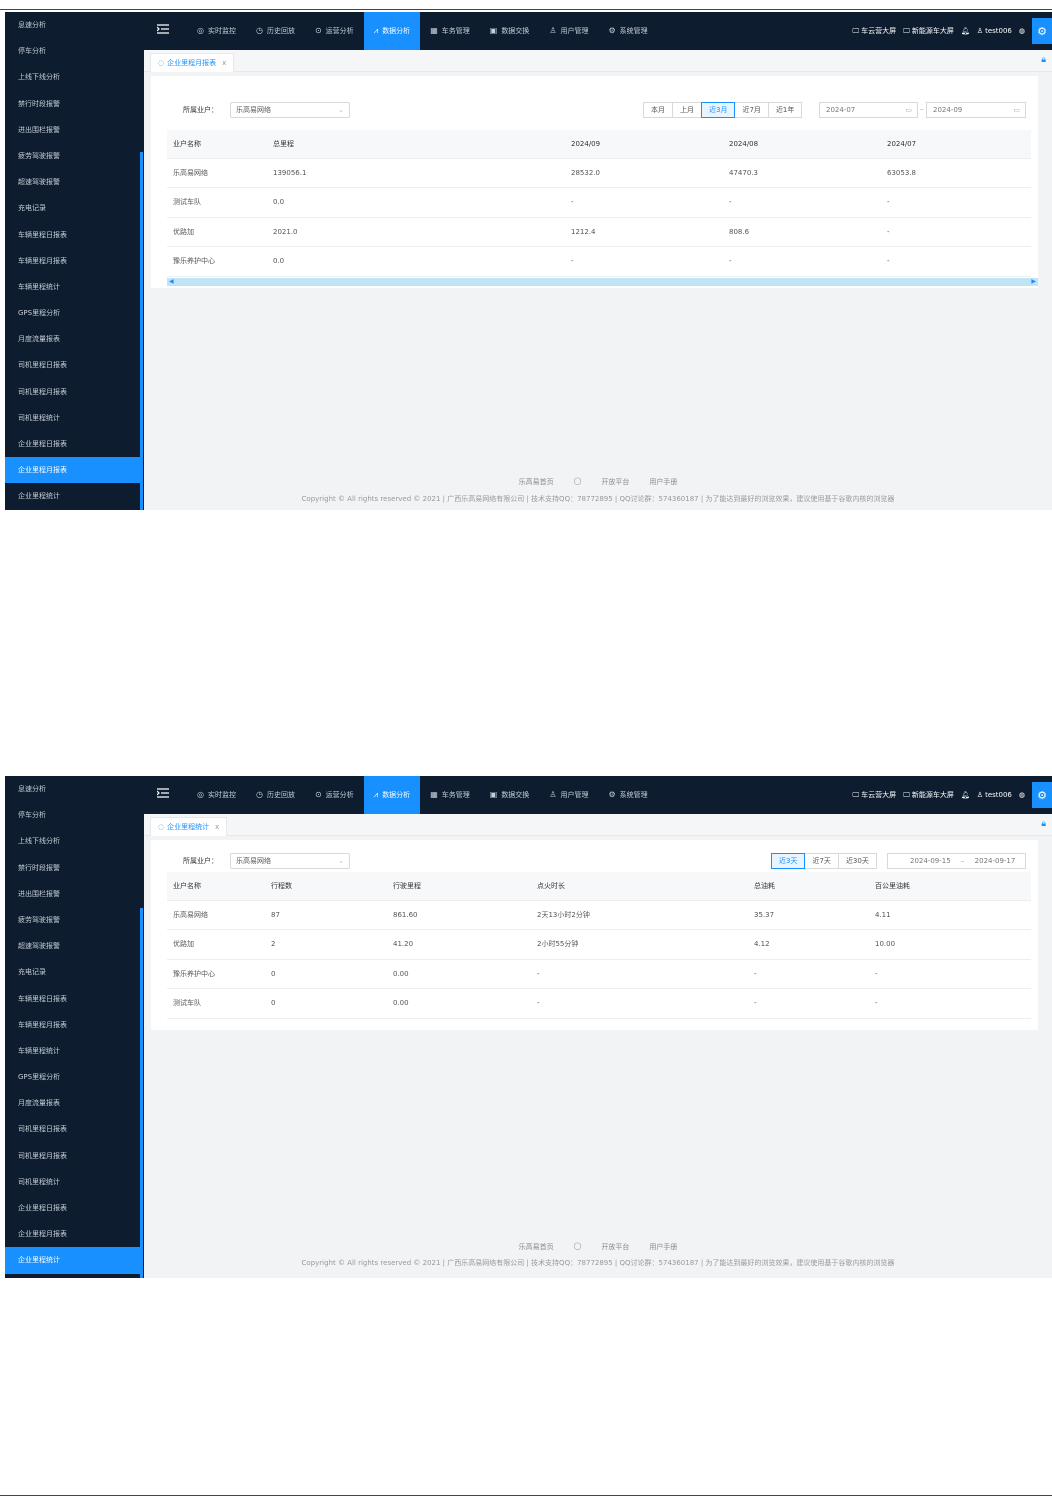  Describe the element at coordinates (751, 110) in the screenshot. I see `range-button: 近7月` at that location.